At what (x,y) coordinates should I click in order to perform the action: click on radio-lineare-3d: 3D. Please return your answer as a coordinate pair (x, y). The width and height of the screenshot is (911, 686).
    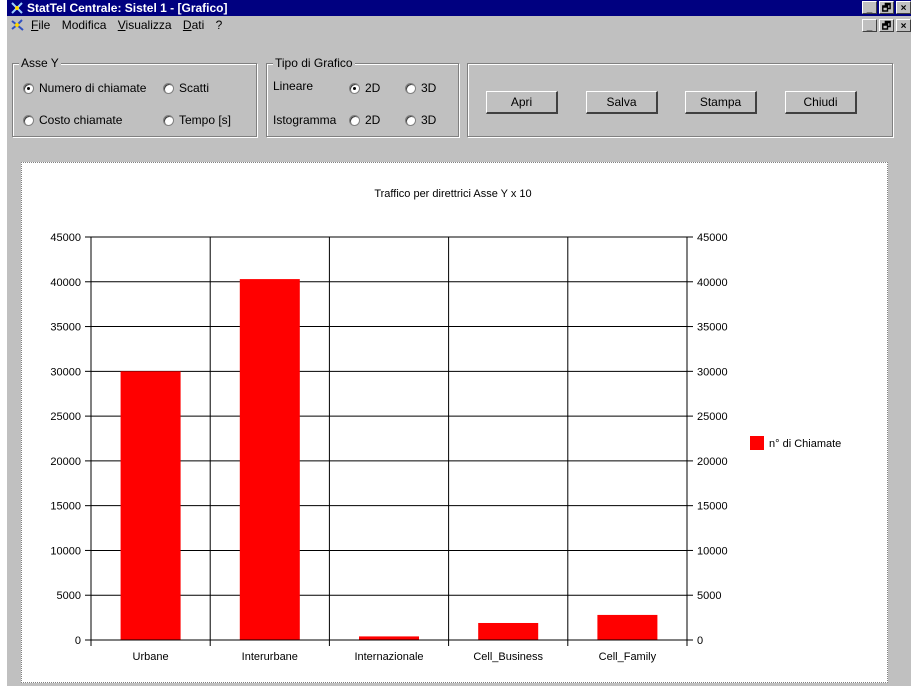
    Looking at the image, I should click on (420, 88).